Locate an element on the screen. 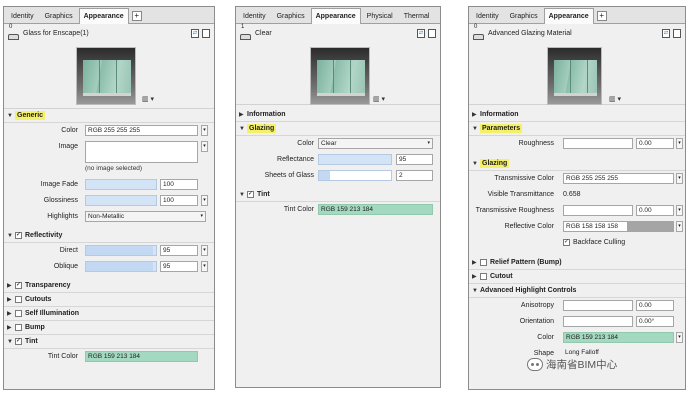 The width and height of the screenshot is (689, 393). glazing-color-select: Clear ▾ is located at coordinates (375, 143).